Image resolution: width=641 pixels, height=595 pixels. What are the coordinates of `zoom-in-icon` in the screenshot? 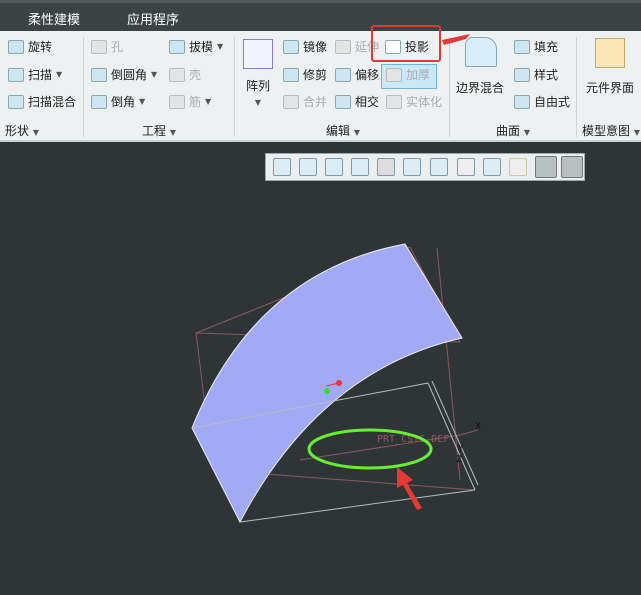 It's located at (308, 167).